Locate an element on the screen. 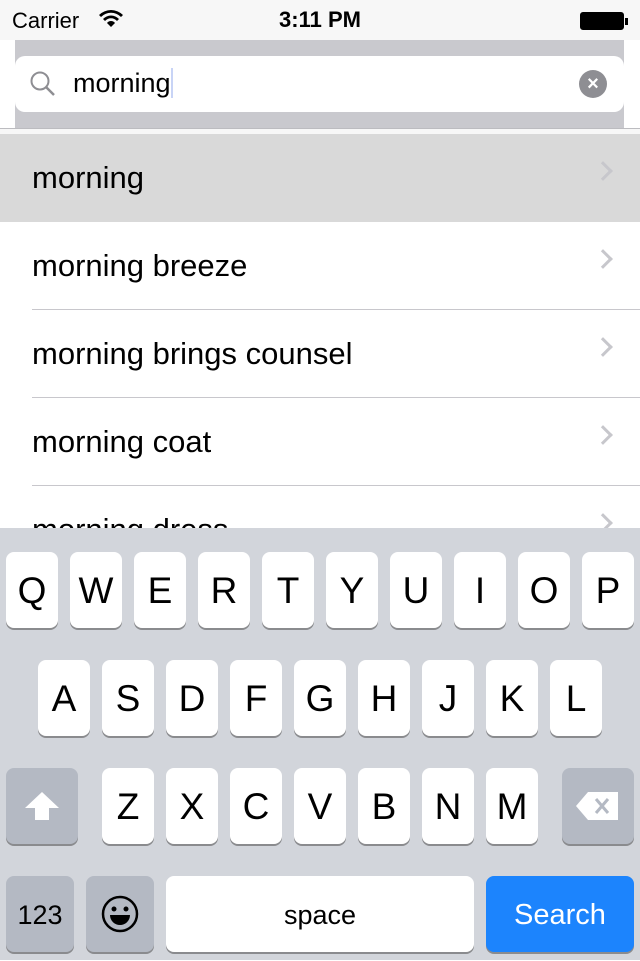 The height and width of the screenshot is (961, 640). suggestion-item: morning breeze is located at coordinates (320, 266).